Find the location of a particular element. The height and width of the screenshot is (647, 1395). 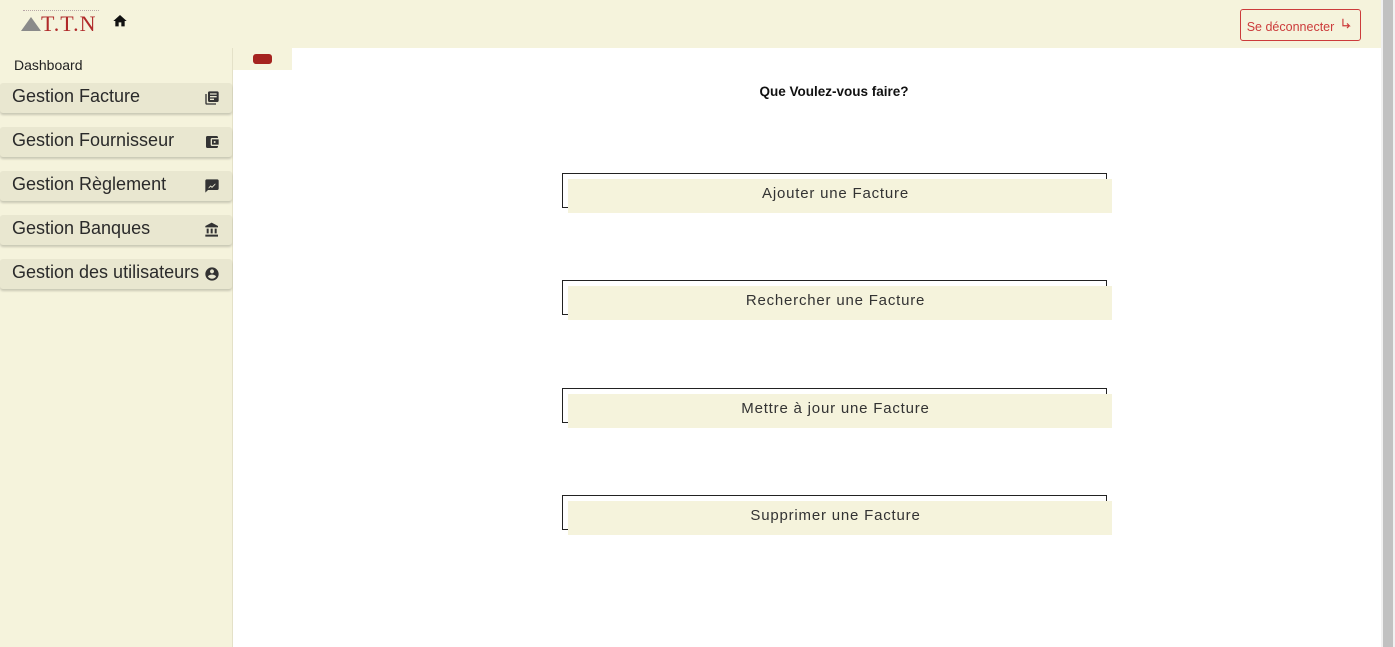

wallet-icon is located at coordinates (212, 142).